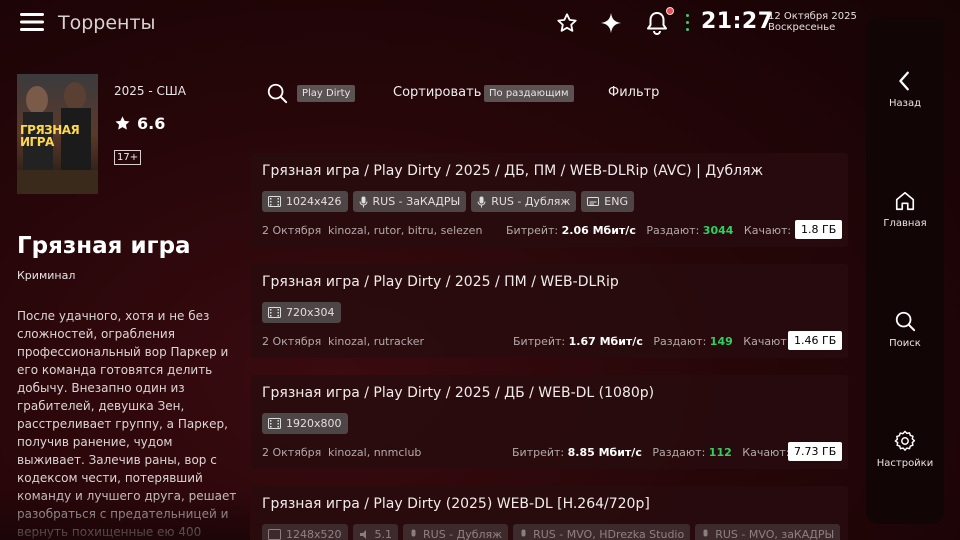 Image resolution: width=960 pixels, height=540 pixels. Describe the element at coordinates (593, 201) in the screenshot. I see `subtitles-icon` at that location.